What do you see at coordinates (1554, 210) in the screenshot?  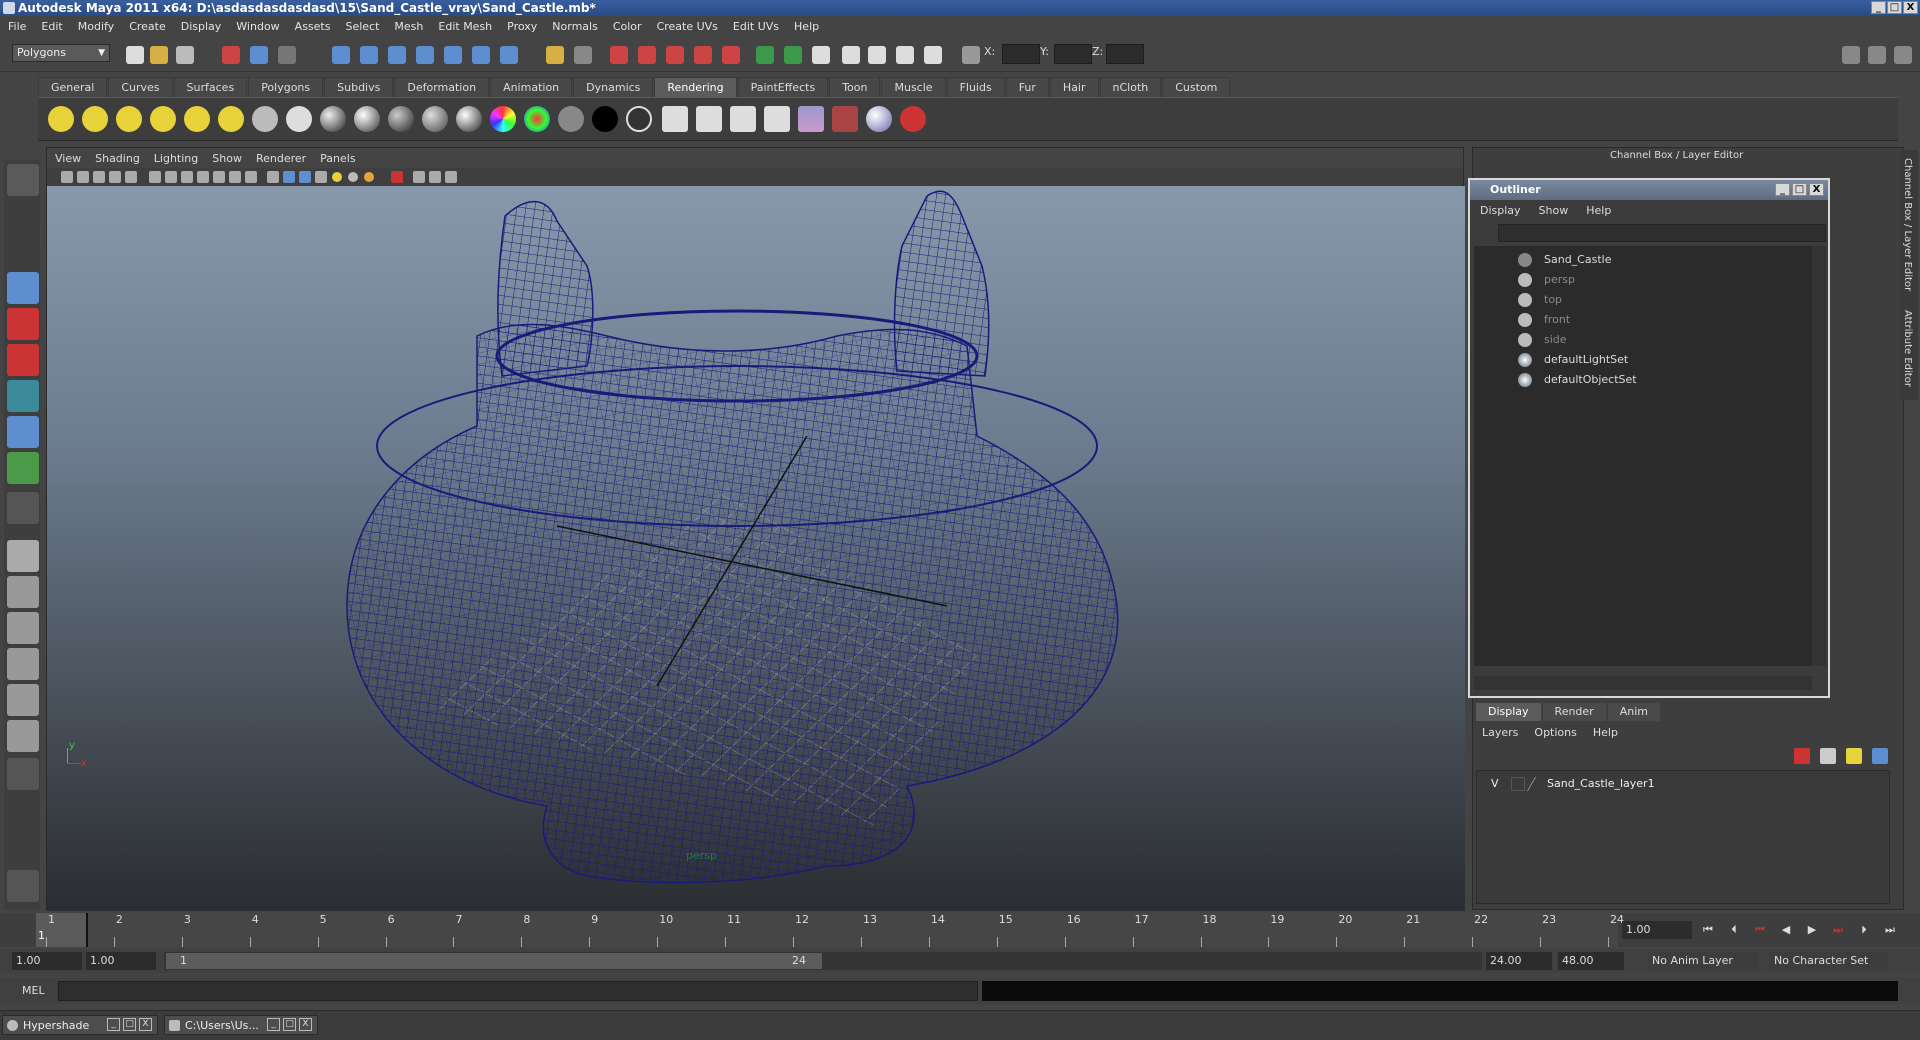 I see `outliner-menu-show: Show` at bounding box center [1554, 210].